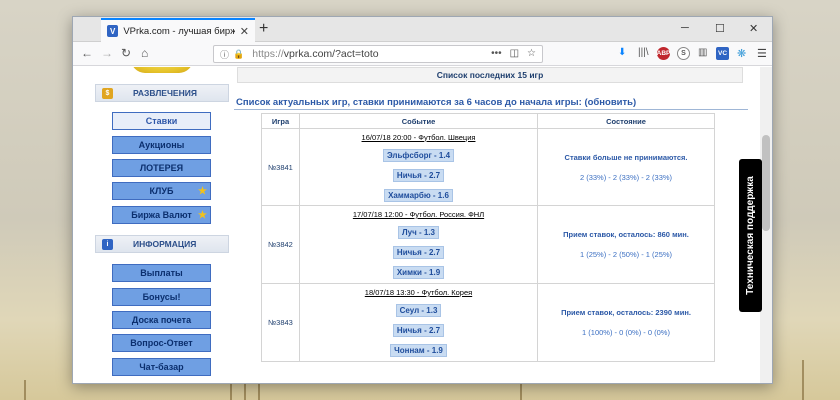 The height and width of the screenshot is (400, 840). What do you see at coordinates (161, 215) in the screenshot?
I see `sidebar-item-currency-exchange: Биржа Валют ★` at bounding box center [161, 215].